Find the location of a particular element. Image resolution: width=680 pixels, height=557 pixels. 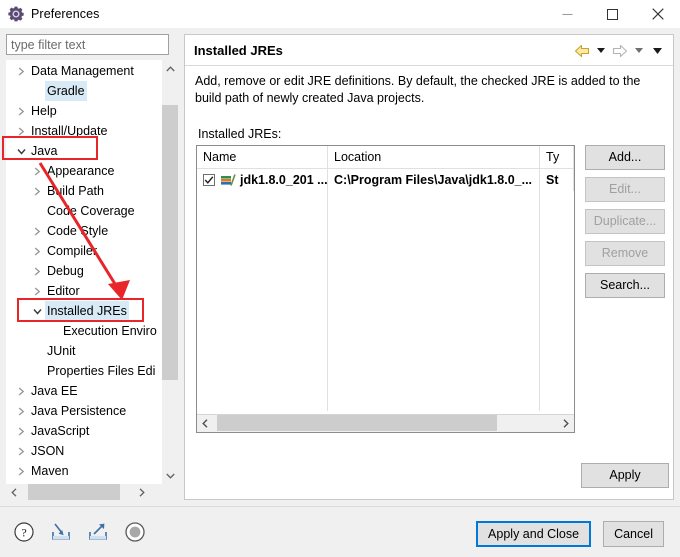

sidebar-item-gradle: Gradle is located at coordinates (84, 91).